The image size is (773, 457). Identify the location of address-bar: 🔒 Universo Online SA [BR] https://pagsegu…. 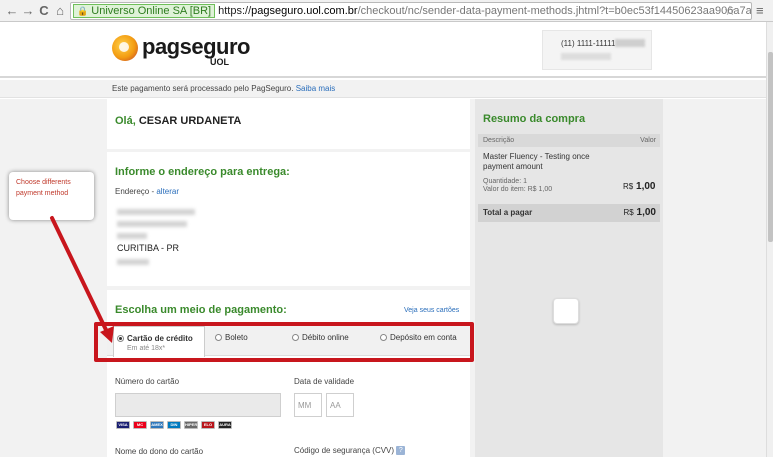
(411, 11).